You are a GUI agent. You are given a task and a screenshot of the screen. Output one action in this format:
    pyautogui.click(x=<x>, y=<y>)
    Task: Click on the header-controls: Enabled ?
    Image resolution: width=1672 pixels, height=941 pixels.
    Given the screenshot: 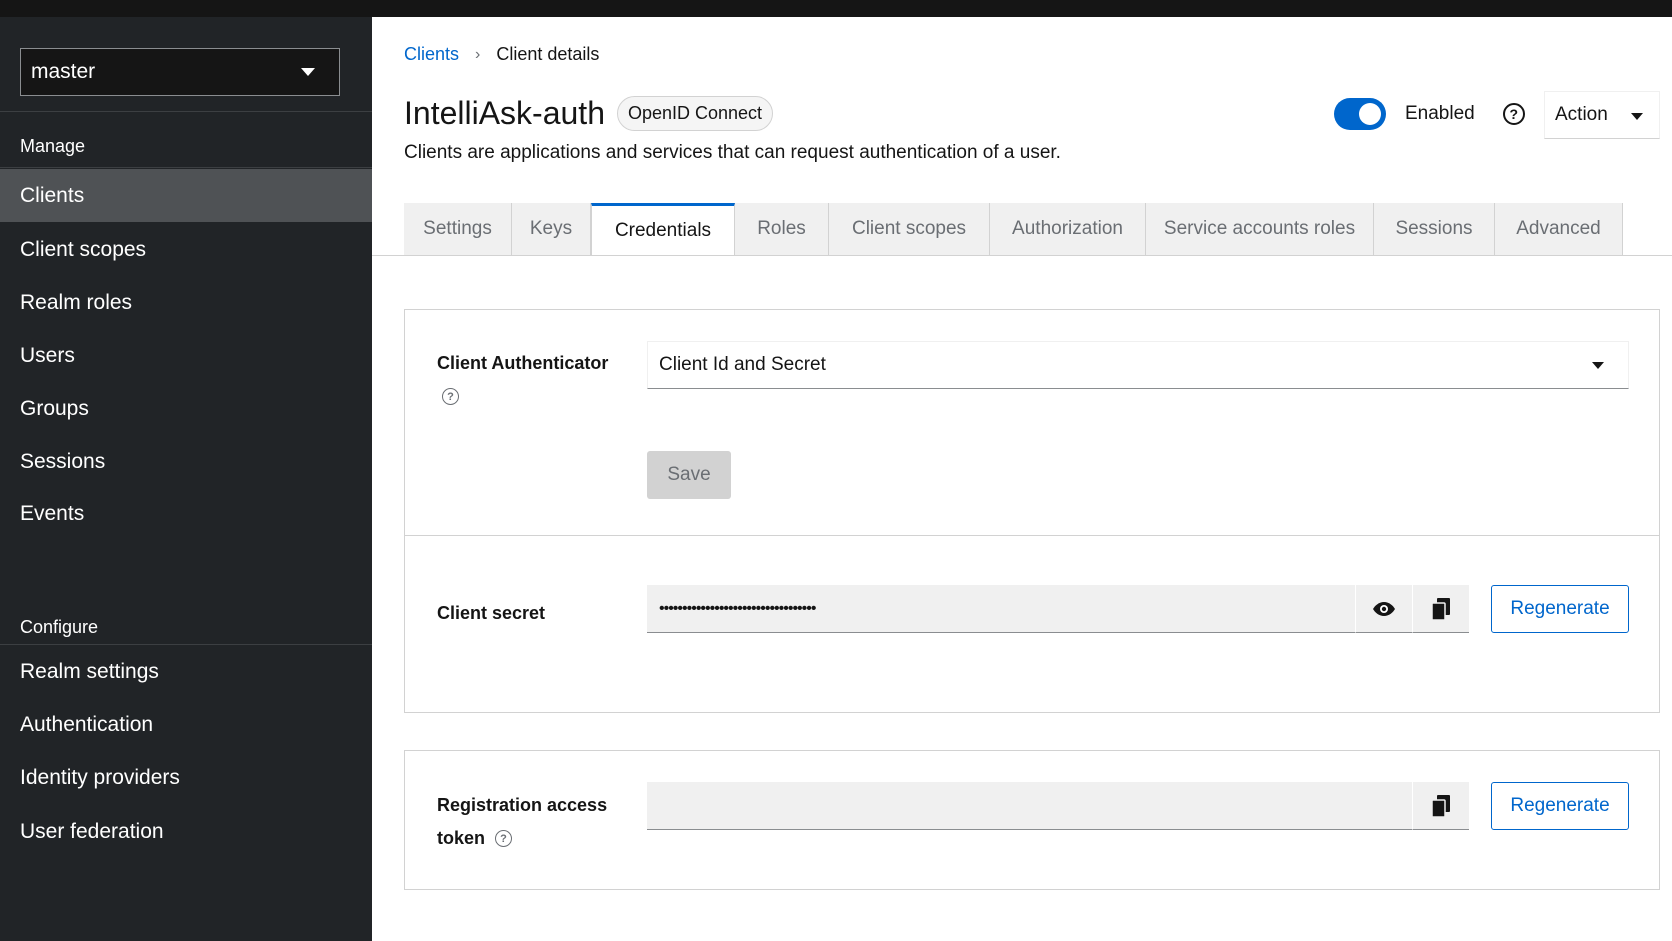 What is the action you would take?
    pyautogui.click(x=1429, y=114)
    